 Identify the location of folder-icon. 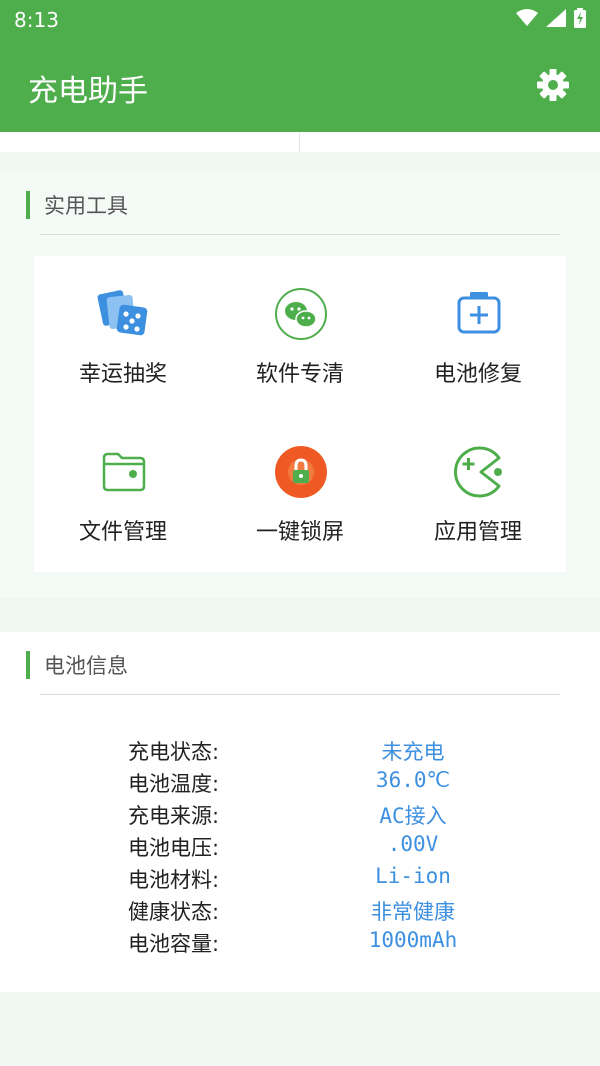
(124, 472).